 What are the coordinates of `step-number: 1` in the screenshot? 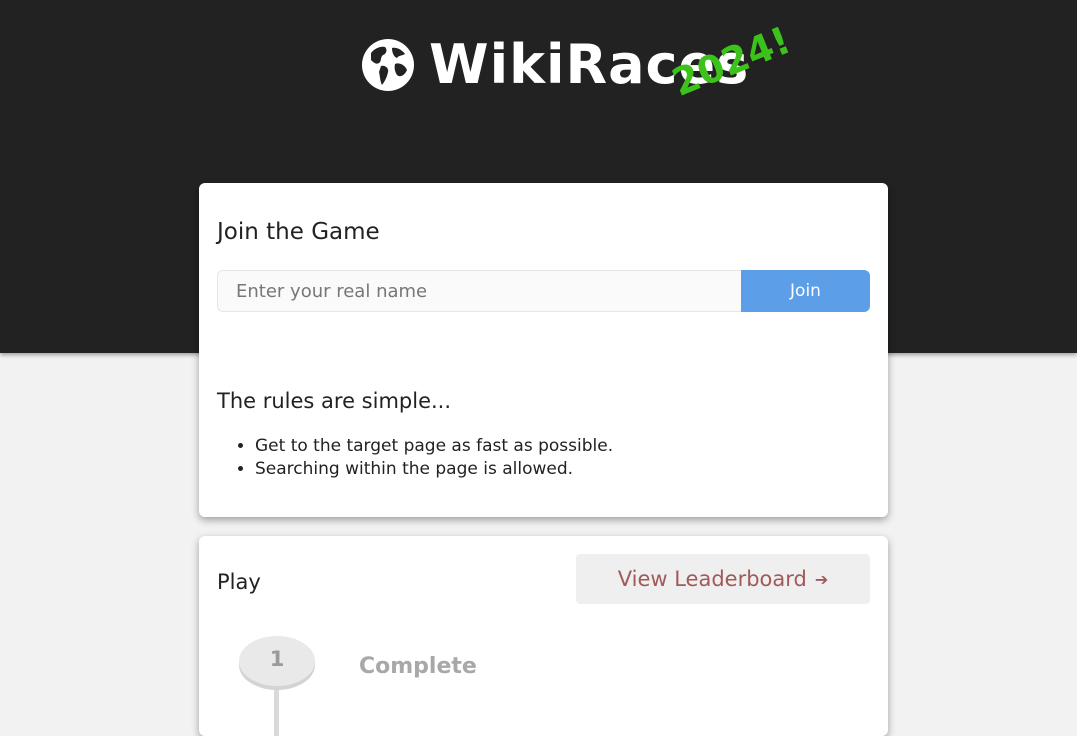 It's located at (277, 658).